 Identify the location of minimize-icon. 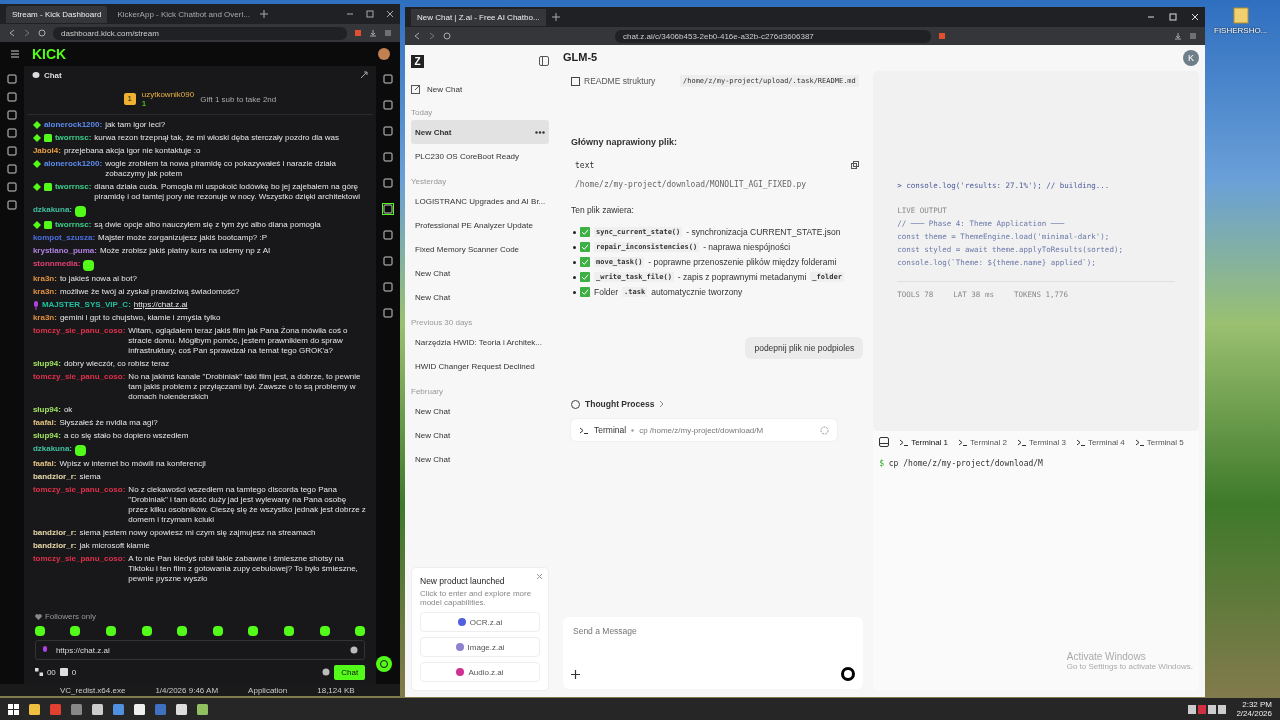
(1151, 17).